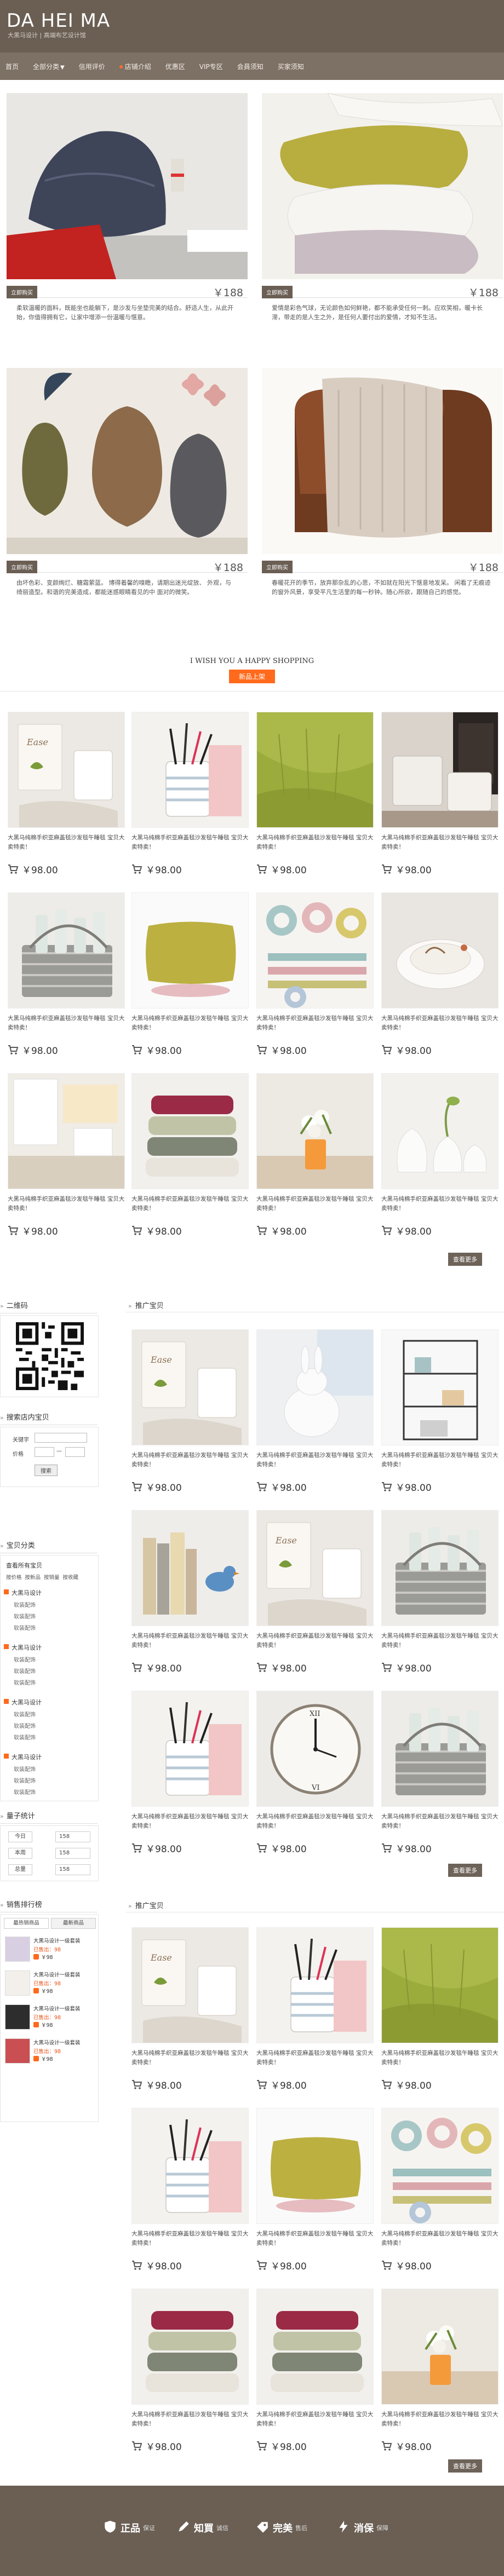 This screenshot has height=2576, width=504. What do you see at coordinates (465, 1870) in the screenshot?
I see `view-more-button-2: 查看更多` at bounding box center [465, 1870].